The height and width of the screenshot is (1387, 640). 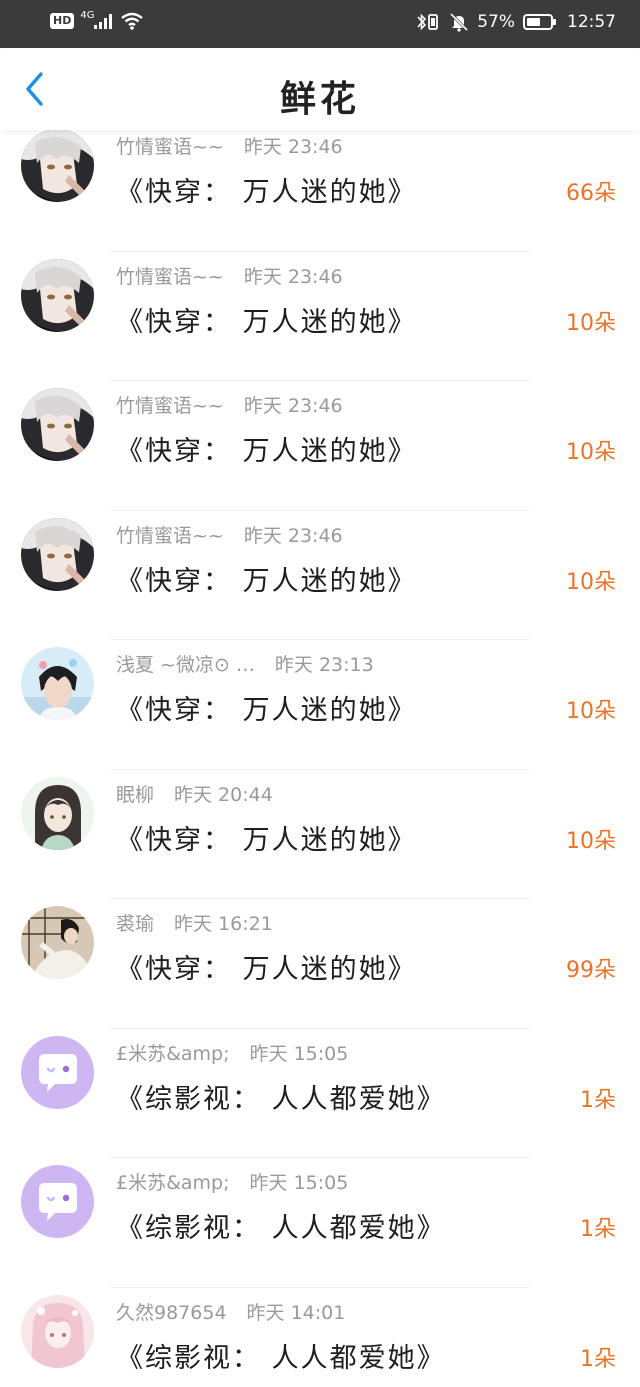 I want to click on item-meta: 裘瑜 昨天 16:21, so click(x=194, y=922).